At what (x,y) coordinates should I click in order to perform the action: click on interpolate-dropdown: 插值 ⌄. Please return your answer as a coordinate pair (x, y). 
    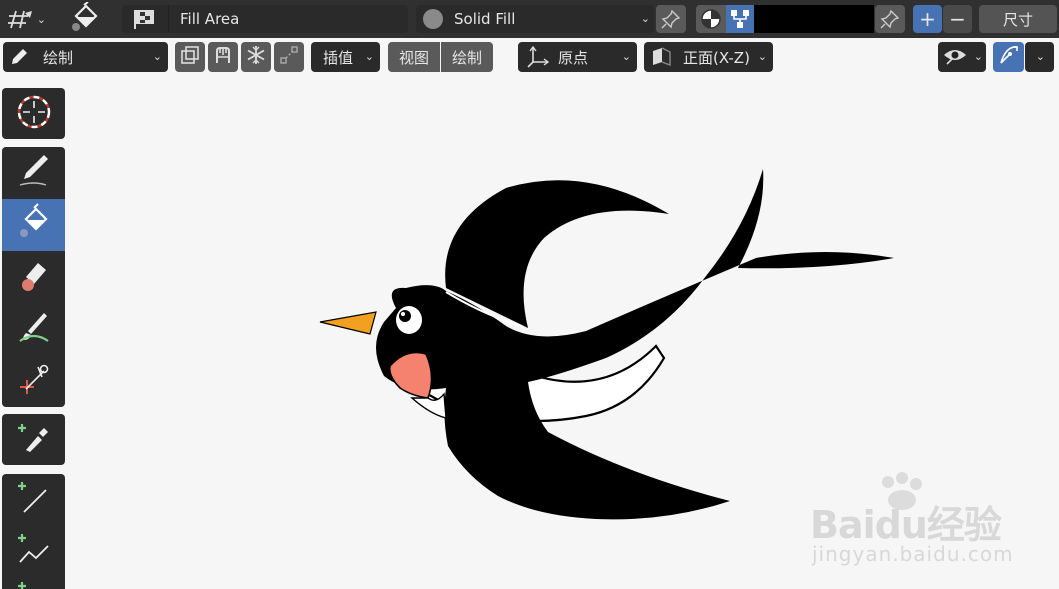
    Looking at the image, I should click on (345, 57).